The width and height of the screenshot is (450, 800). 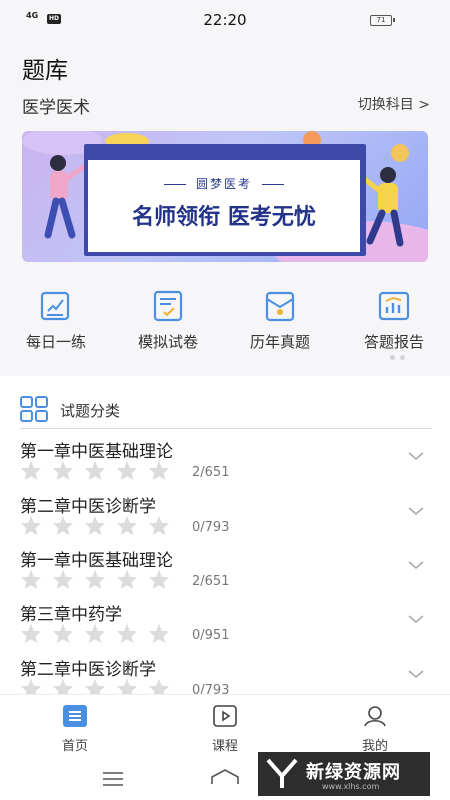 What do you see at coordinates (211, 527) in the screenshot?
I see `chapter-progress-count: 0/793` at bounding box center [211, 527].